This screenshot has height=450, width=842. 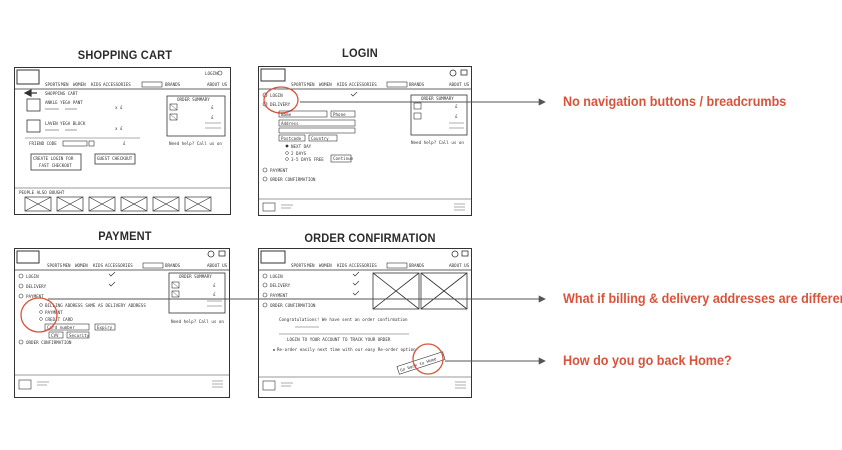 What do you see at coordinates (54, 312) in the screenshot?
I see `paypal-label: PAYMENT` at bounding box center [54, 312].